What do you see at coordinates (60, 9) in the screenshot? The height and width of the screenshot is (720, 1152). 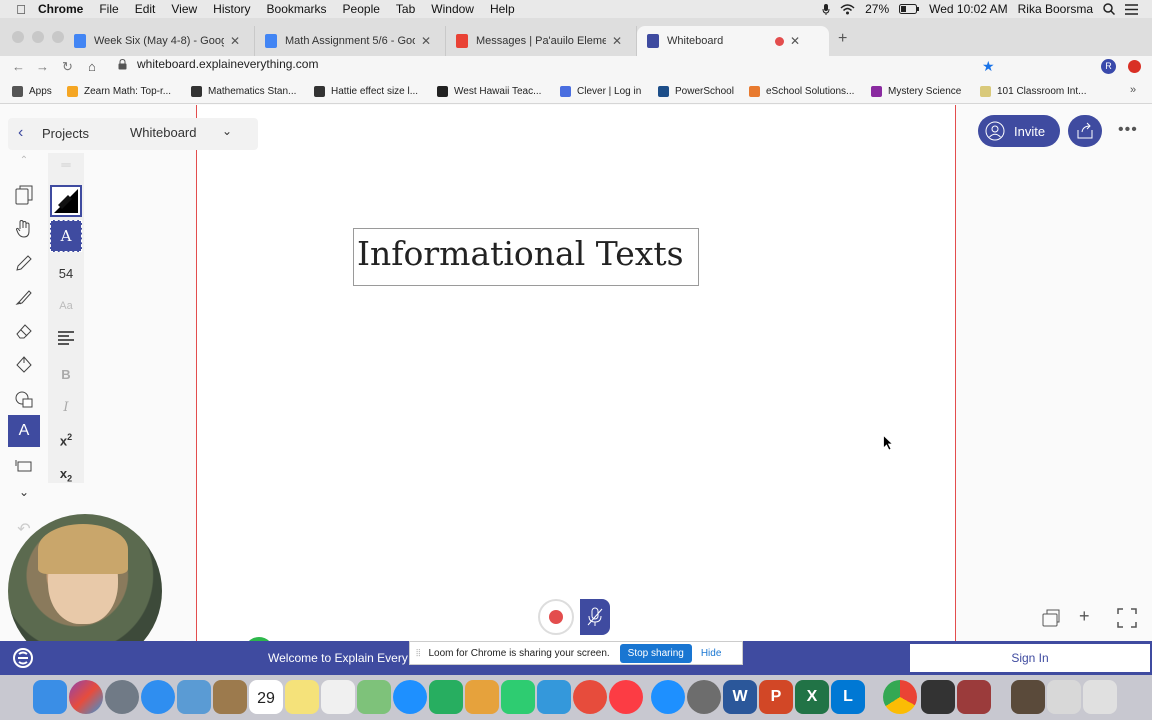 I see `menu-app-name: Chrome` at bounding box center [60, 9].